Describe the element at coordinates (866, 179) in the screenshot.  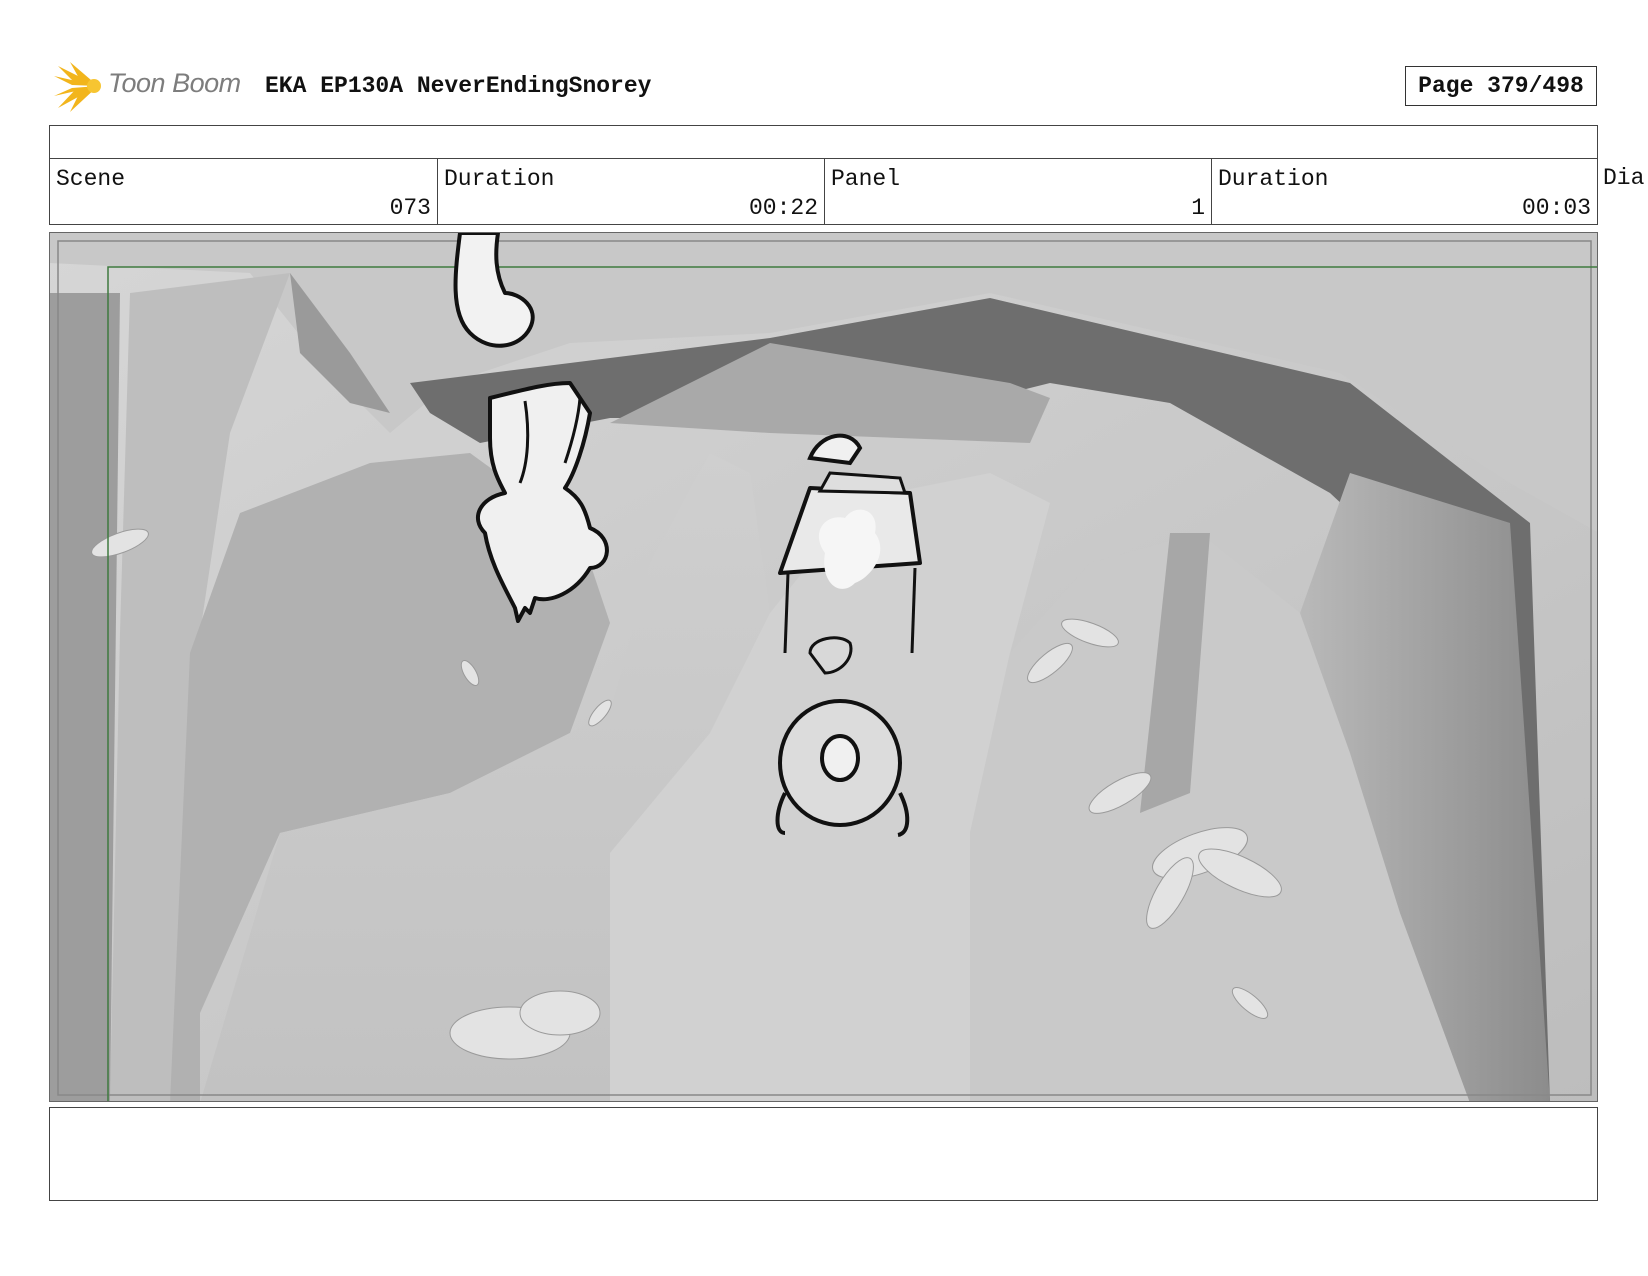
I see `panel-label: Panel` at that location.